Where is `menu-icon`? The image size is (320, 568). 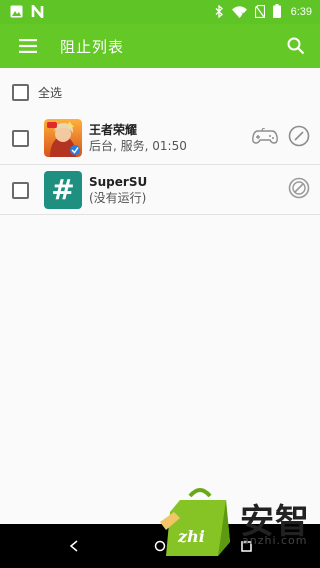 menu-icon is located at coordinates (28, 46).